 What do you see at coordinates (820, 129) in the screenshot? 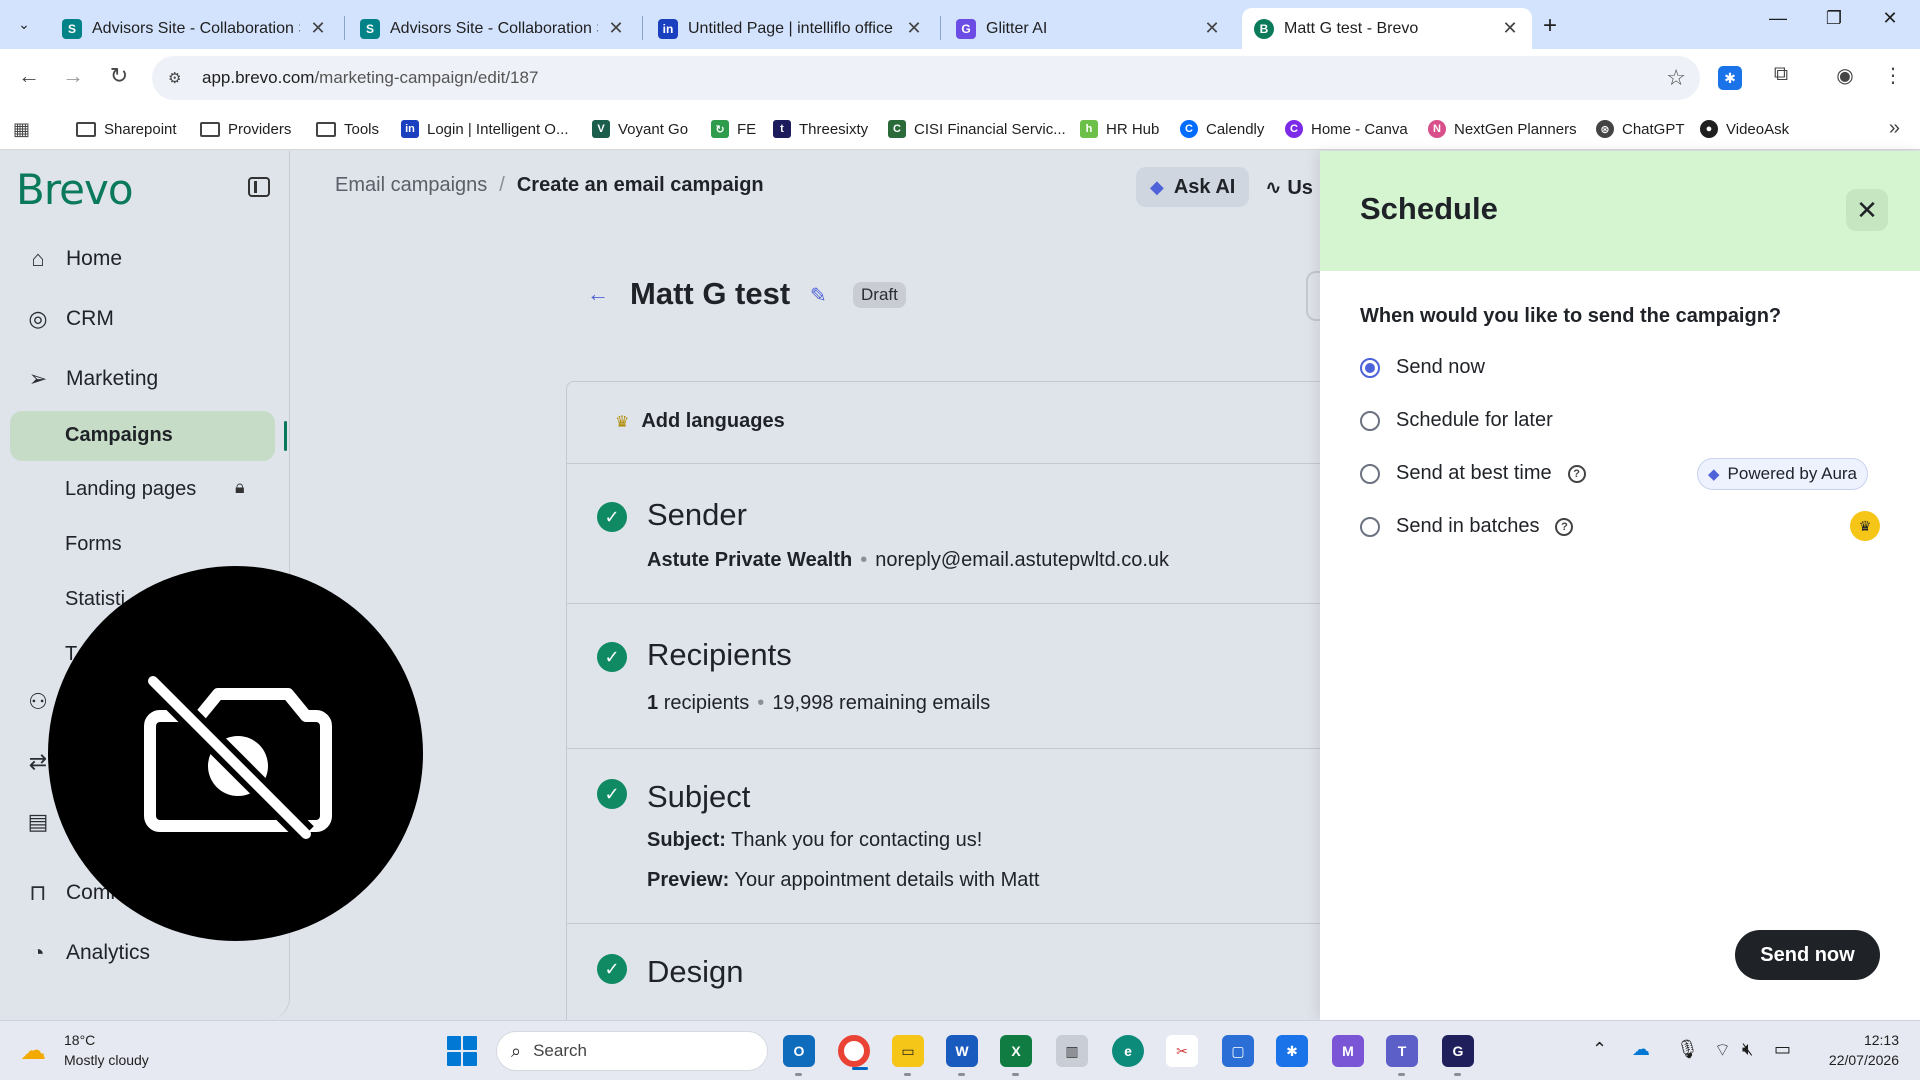
I see `bookmark-item: t Threesixty` at bounding box center [820, 129].